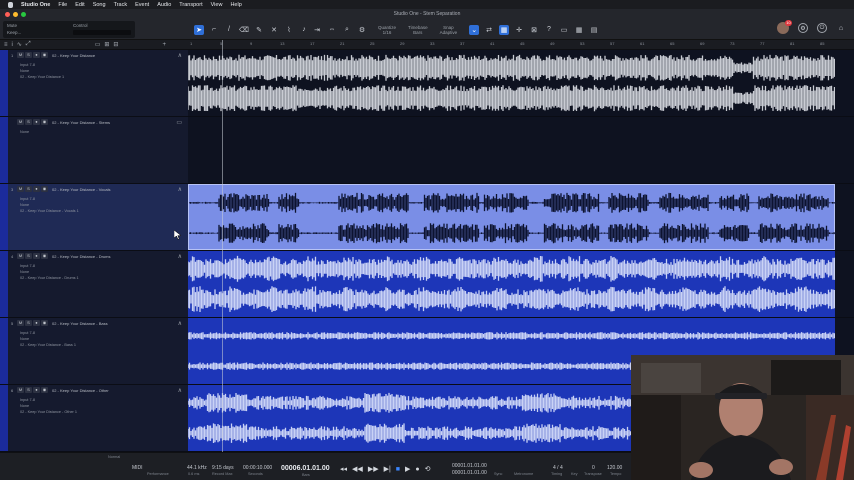  Describe the element at coordinates (81, 256) in the screenshot. I see `track-name: 02 - Keep Your Distance - Drums` at that location.